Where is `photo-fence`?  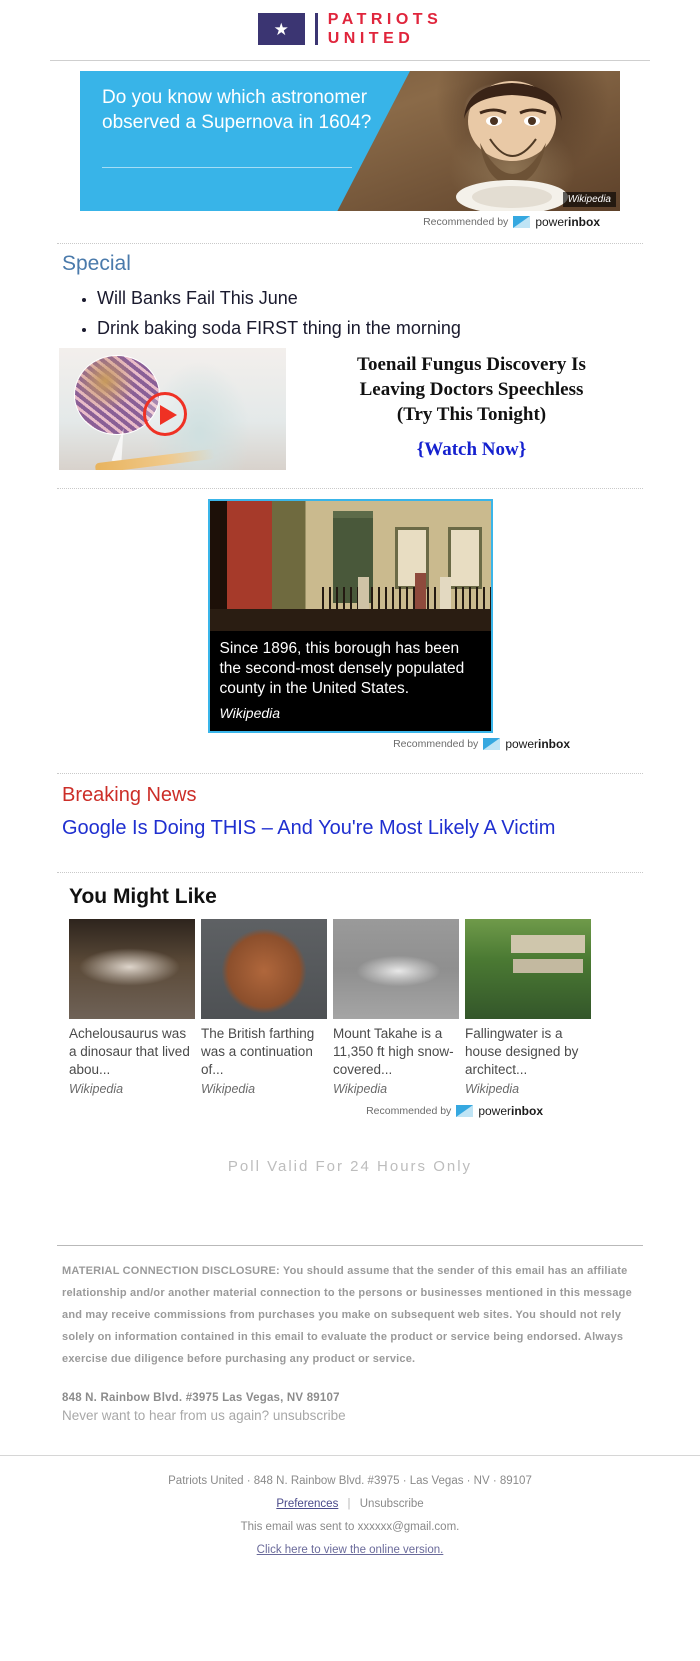
photo-fence is located at coordinates (406, 598).